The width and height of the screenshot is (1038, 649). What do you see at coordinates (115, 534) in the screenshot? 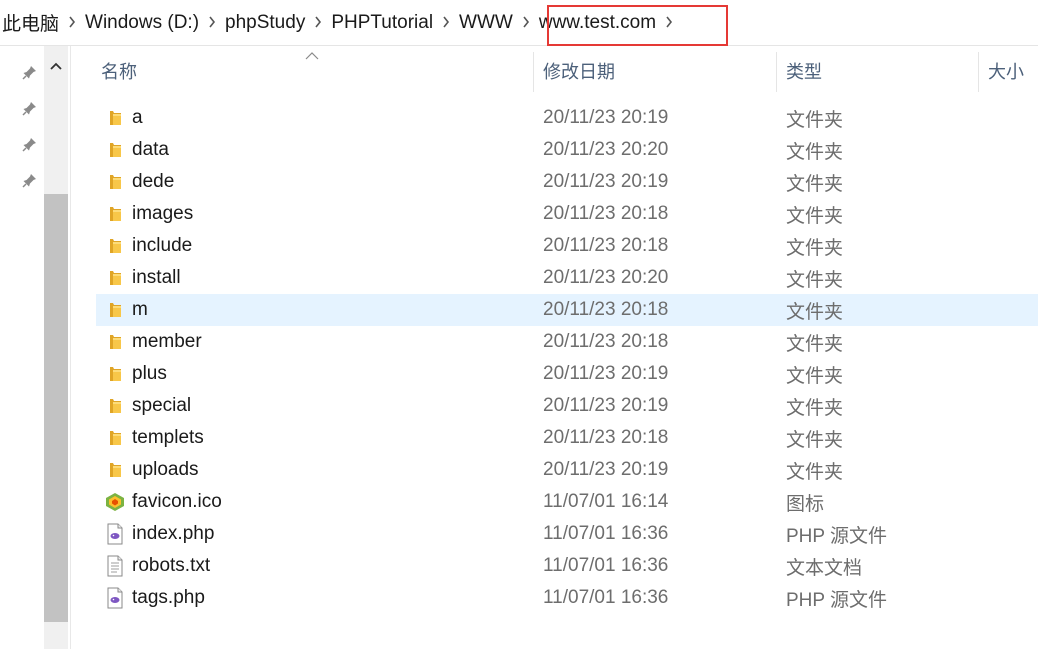
I see `php-file-icon` at bounding box center [115, 534].